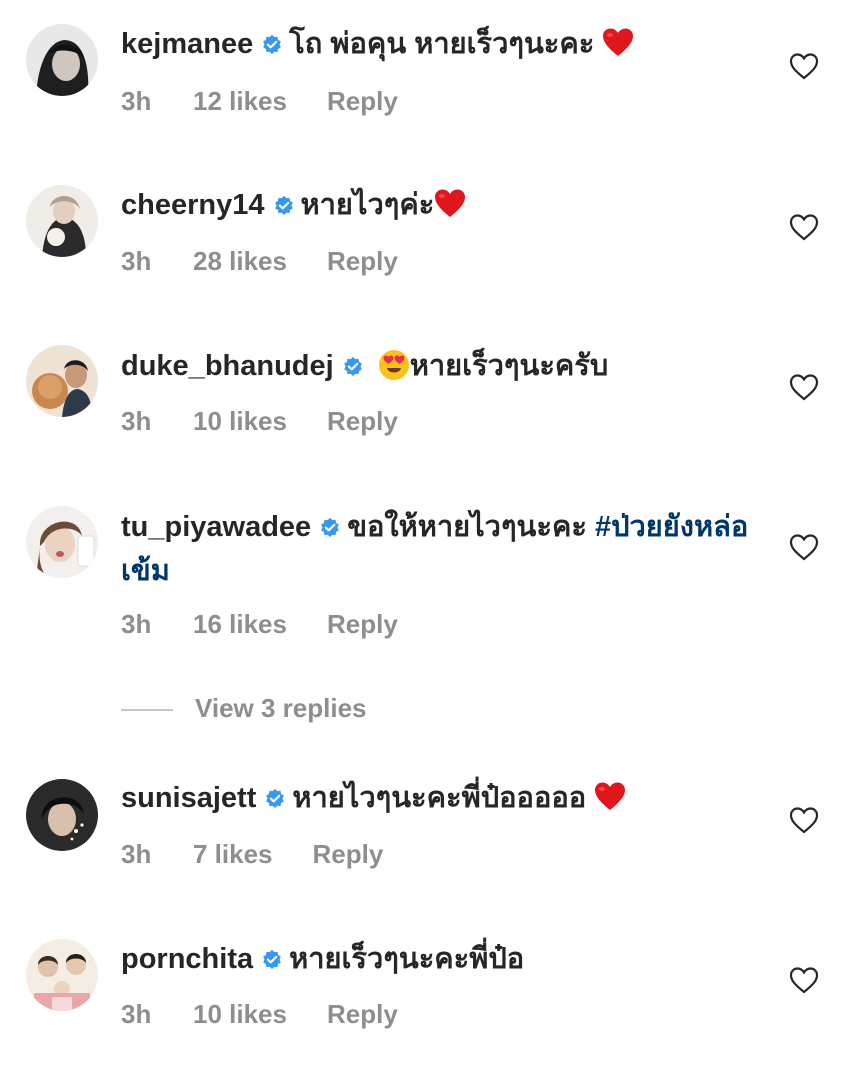 The height and width of the screenshot is (1092, 863). Describe the element at coordinates (240, 261) in the screenshot. I see `likes-count: 28 likes` at that location.